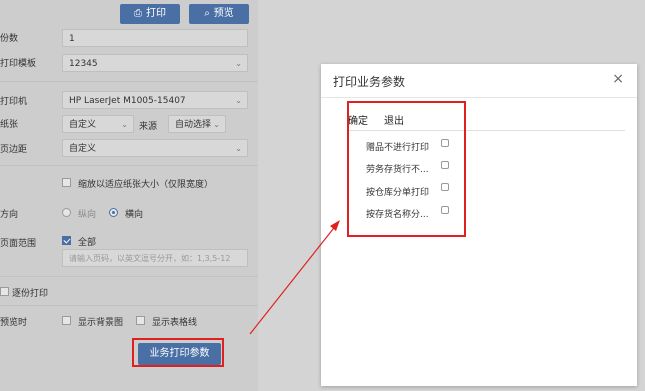 The height and width of the screenshot is (391, 645). What do you see at coordinates (207, 13) in the screenshot?
I see `search-icon: ⌕` at bounding box center [207, 13].